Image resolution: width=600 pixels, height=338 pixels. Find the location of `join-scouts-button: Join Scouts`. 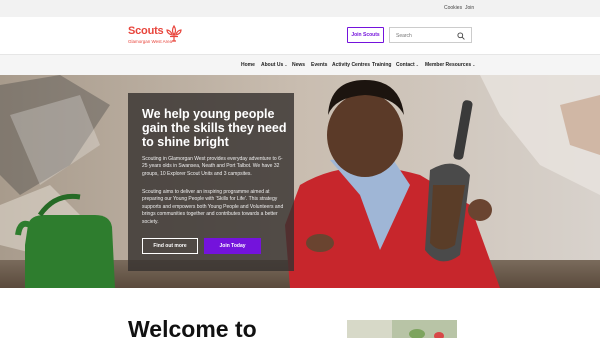

join-scouts-button: Join Scouts is located at coordinates (365, 35).